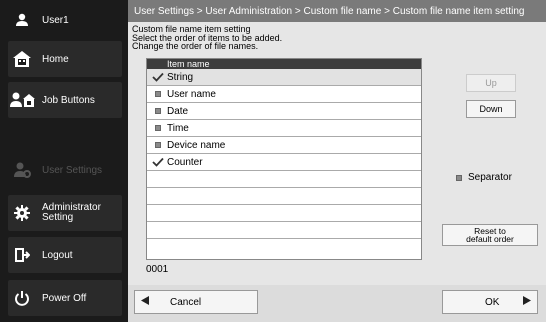 Image resolution: width=546 pixels, height=322 pixels. Describe the element at coordinates (526, 302) in the screenshot. I see `forward-arrow-icon` at that location.